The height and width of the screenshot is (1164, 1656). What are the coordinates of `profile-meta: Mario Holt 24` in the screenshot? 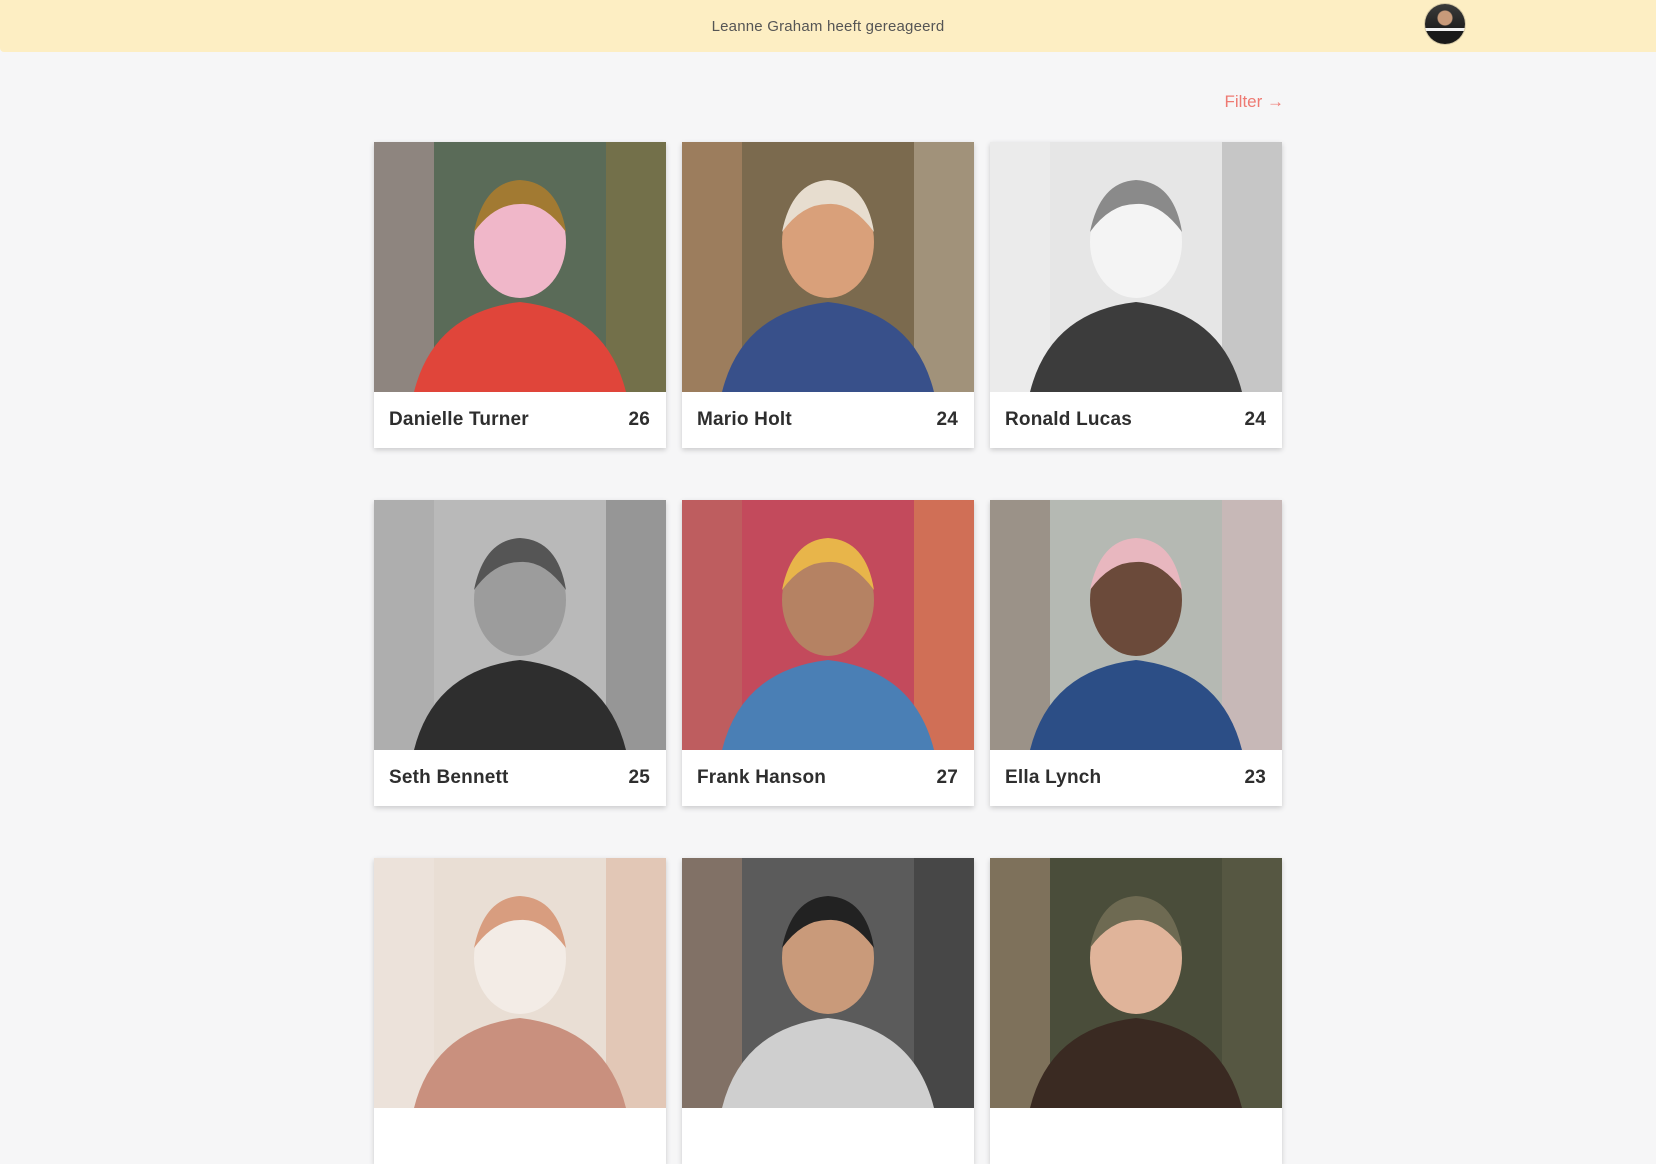 It's located at (828, 420).